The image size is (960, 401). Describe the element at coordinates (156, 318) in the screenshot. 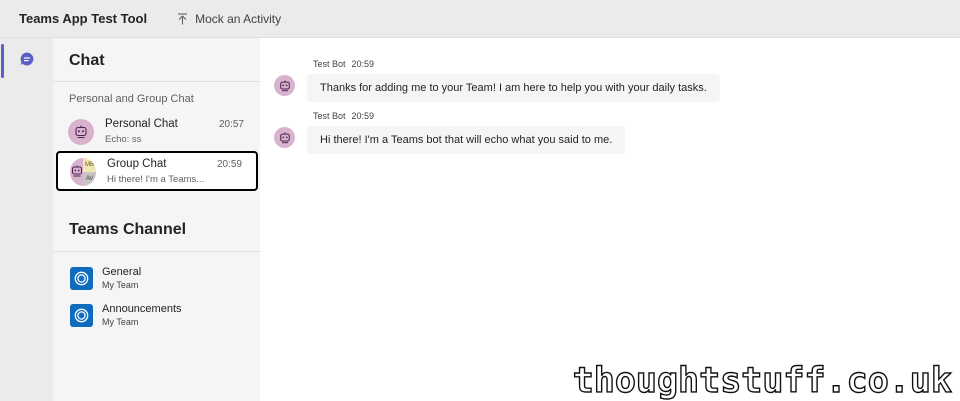

I see `channel-item-announcements: Announcements My Team` at that location.